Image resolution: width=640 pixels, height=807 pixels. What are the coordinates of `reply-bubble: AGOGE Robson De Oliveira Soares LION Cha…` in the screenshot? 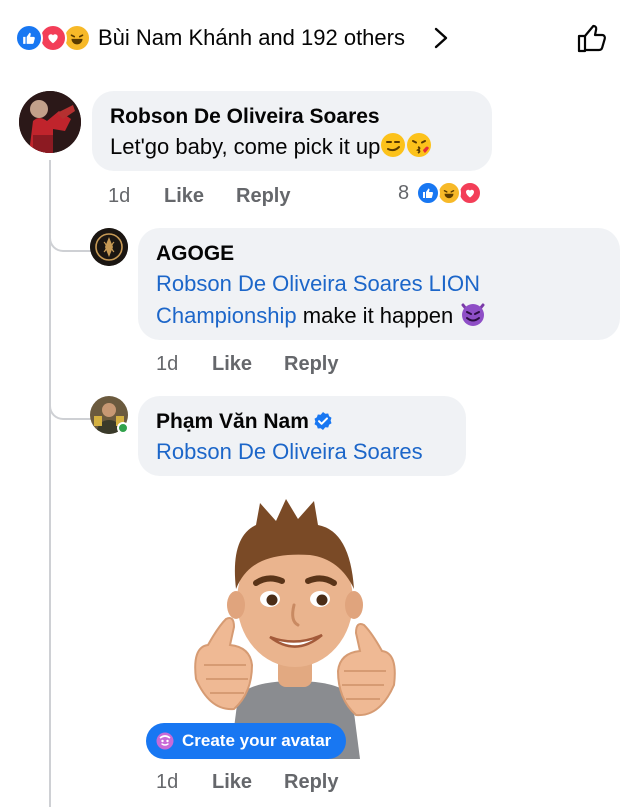 It's located at (379, 284).